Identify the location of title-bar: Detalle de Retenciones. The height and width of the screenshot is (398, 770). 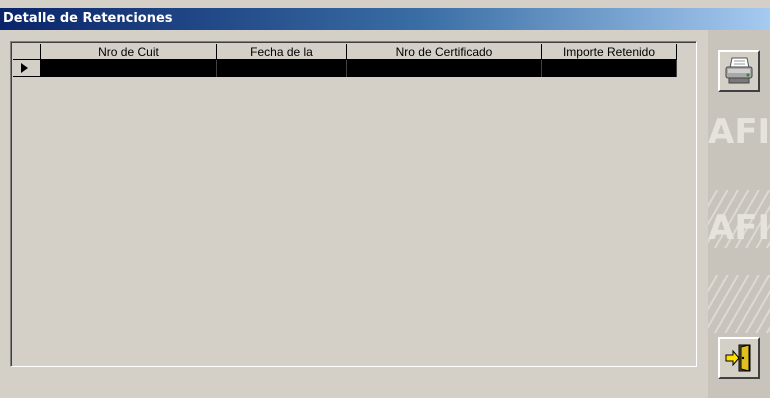
(385, 19).